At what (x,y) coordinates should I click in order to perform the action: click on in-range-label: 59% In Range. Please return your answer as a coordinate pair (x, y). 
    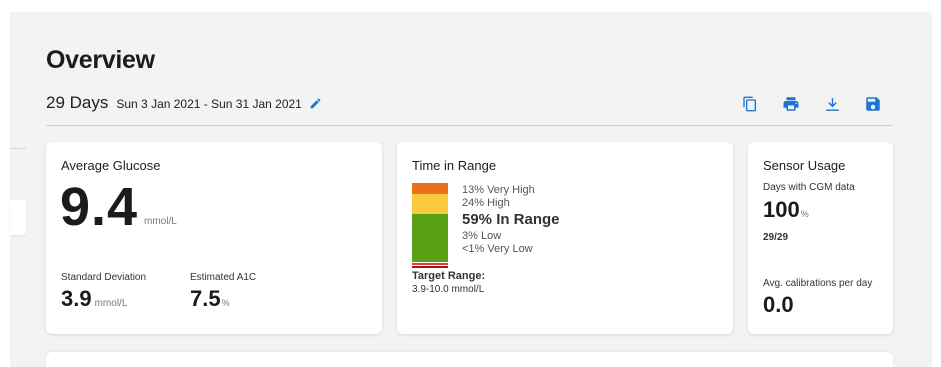
    Looking at the image, I should click on (511, 219).